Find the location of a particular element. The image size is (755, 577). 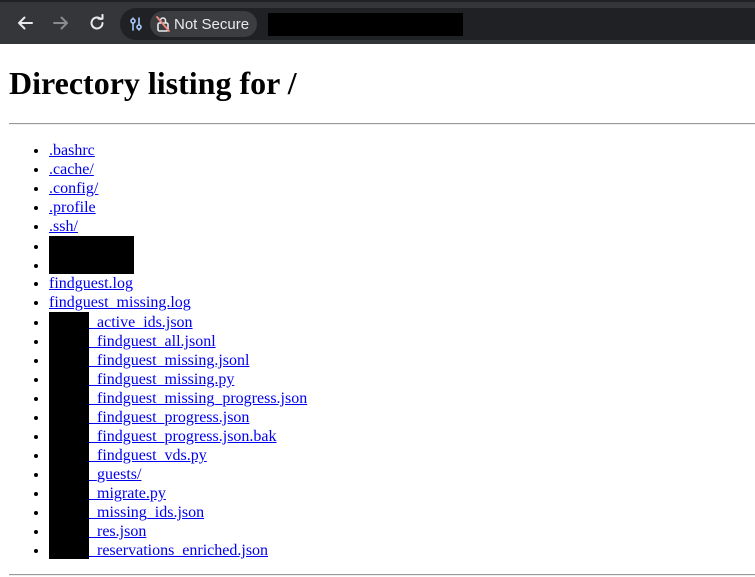

file-link: _missing_ids.json is located at coordinates (127, 511).